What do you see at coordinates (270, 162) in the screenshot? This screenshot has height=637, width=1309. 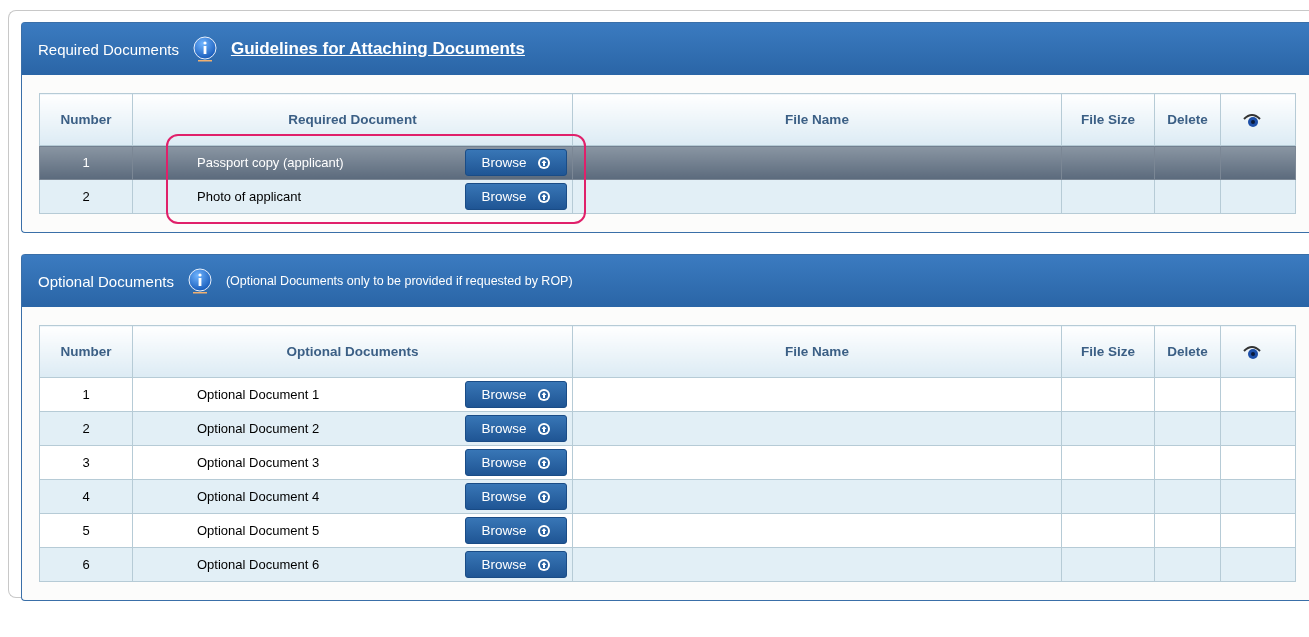 I see `document-name: Passport copy (applicant)` at bounding box center [270, 162].